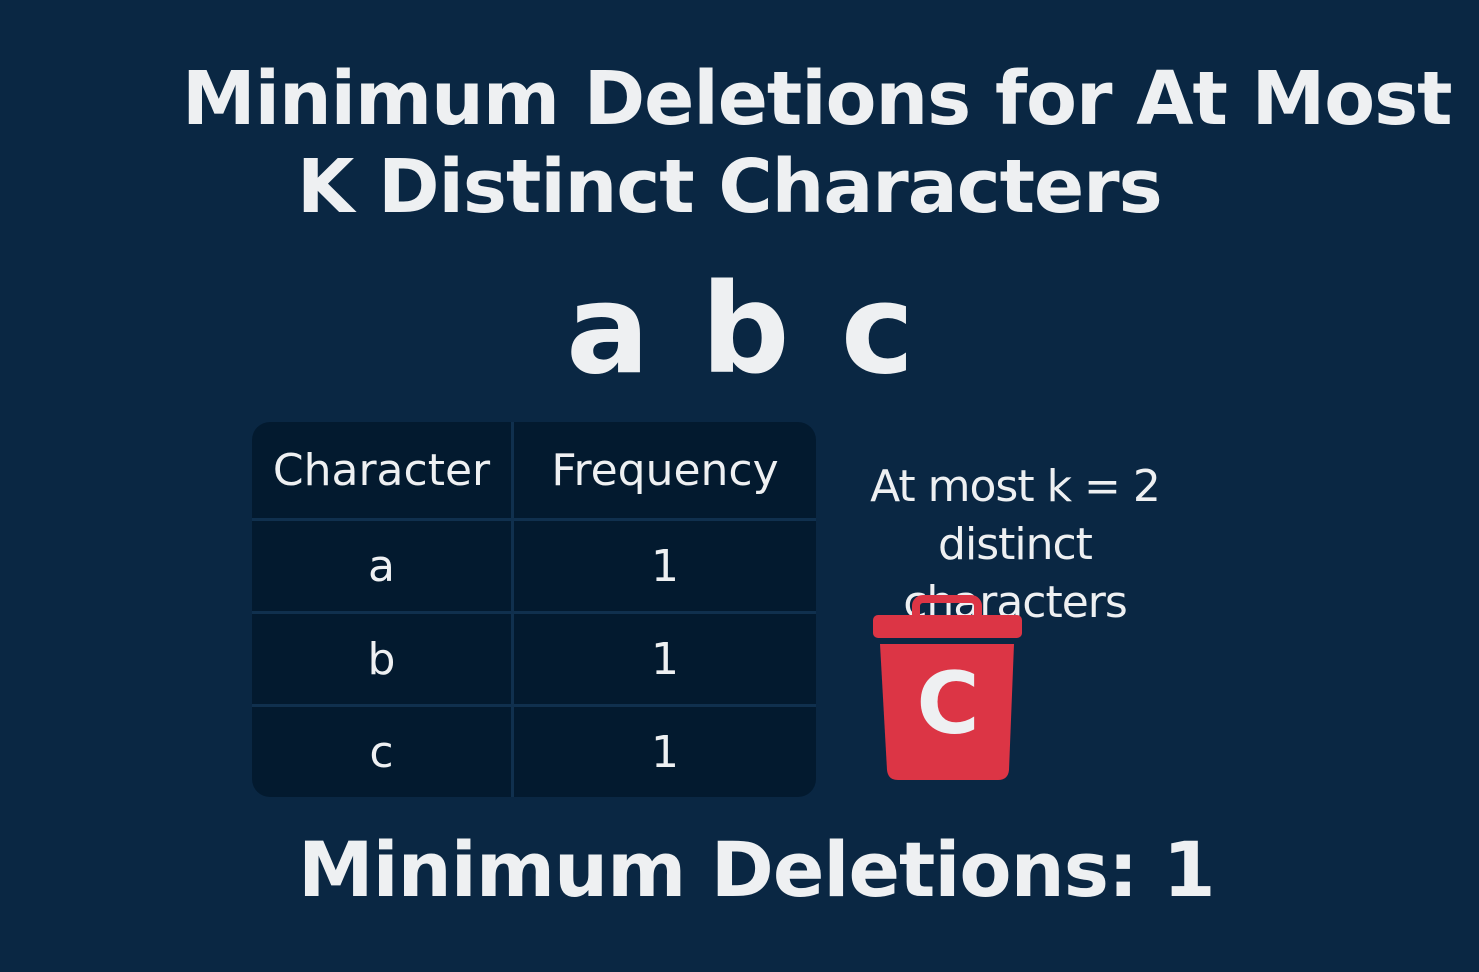  Describe the element at coordinates (383, 470) in the screenshot. I see `header-character: Character` at that location.